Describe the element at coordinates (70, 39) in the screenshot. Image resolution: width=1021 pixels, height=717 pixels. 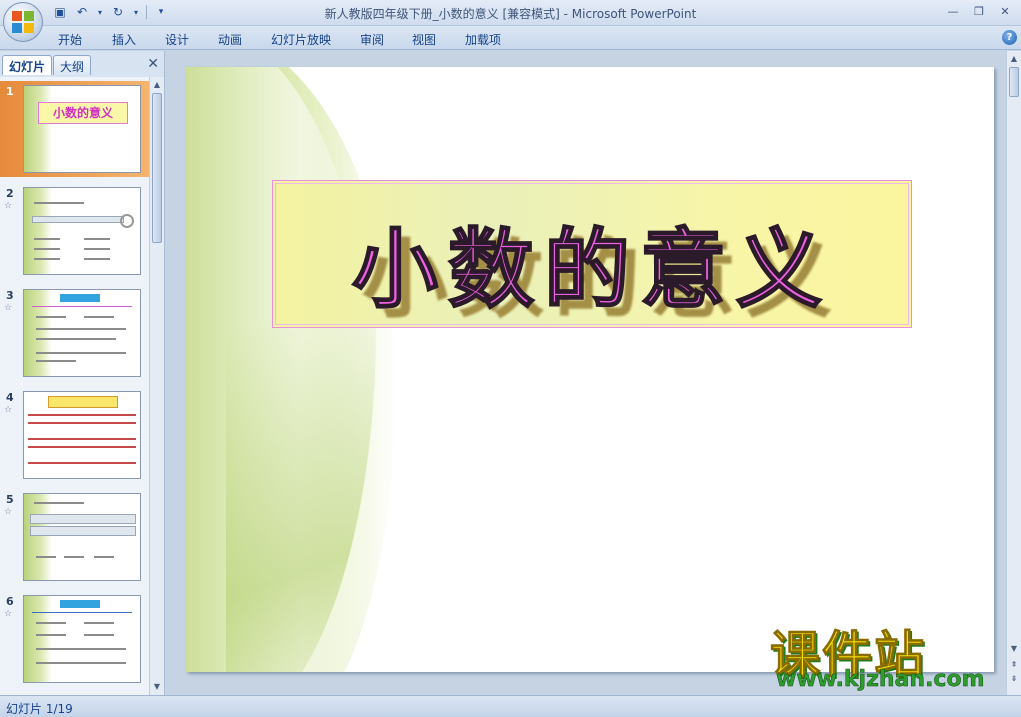
I see `tab-home: 开始` at that location.